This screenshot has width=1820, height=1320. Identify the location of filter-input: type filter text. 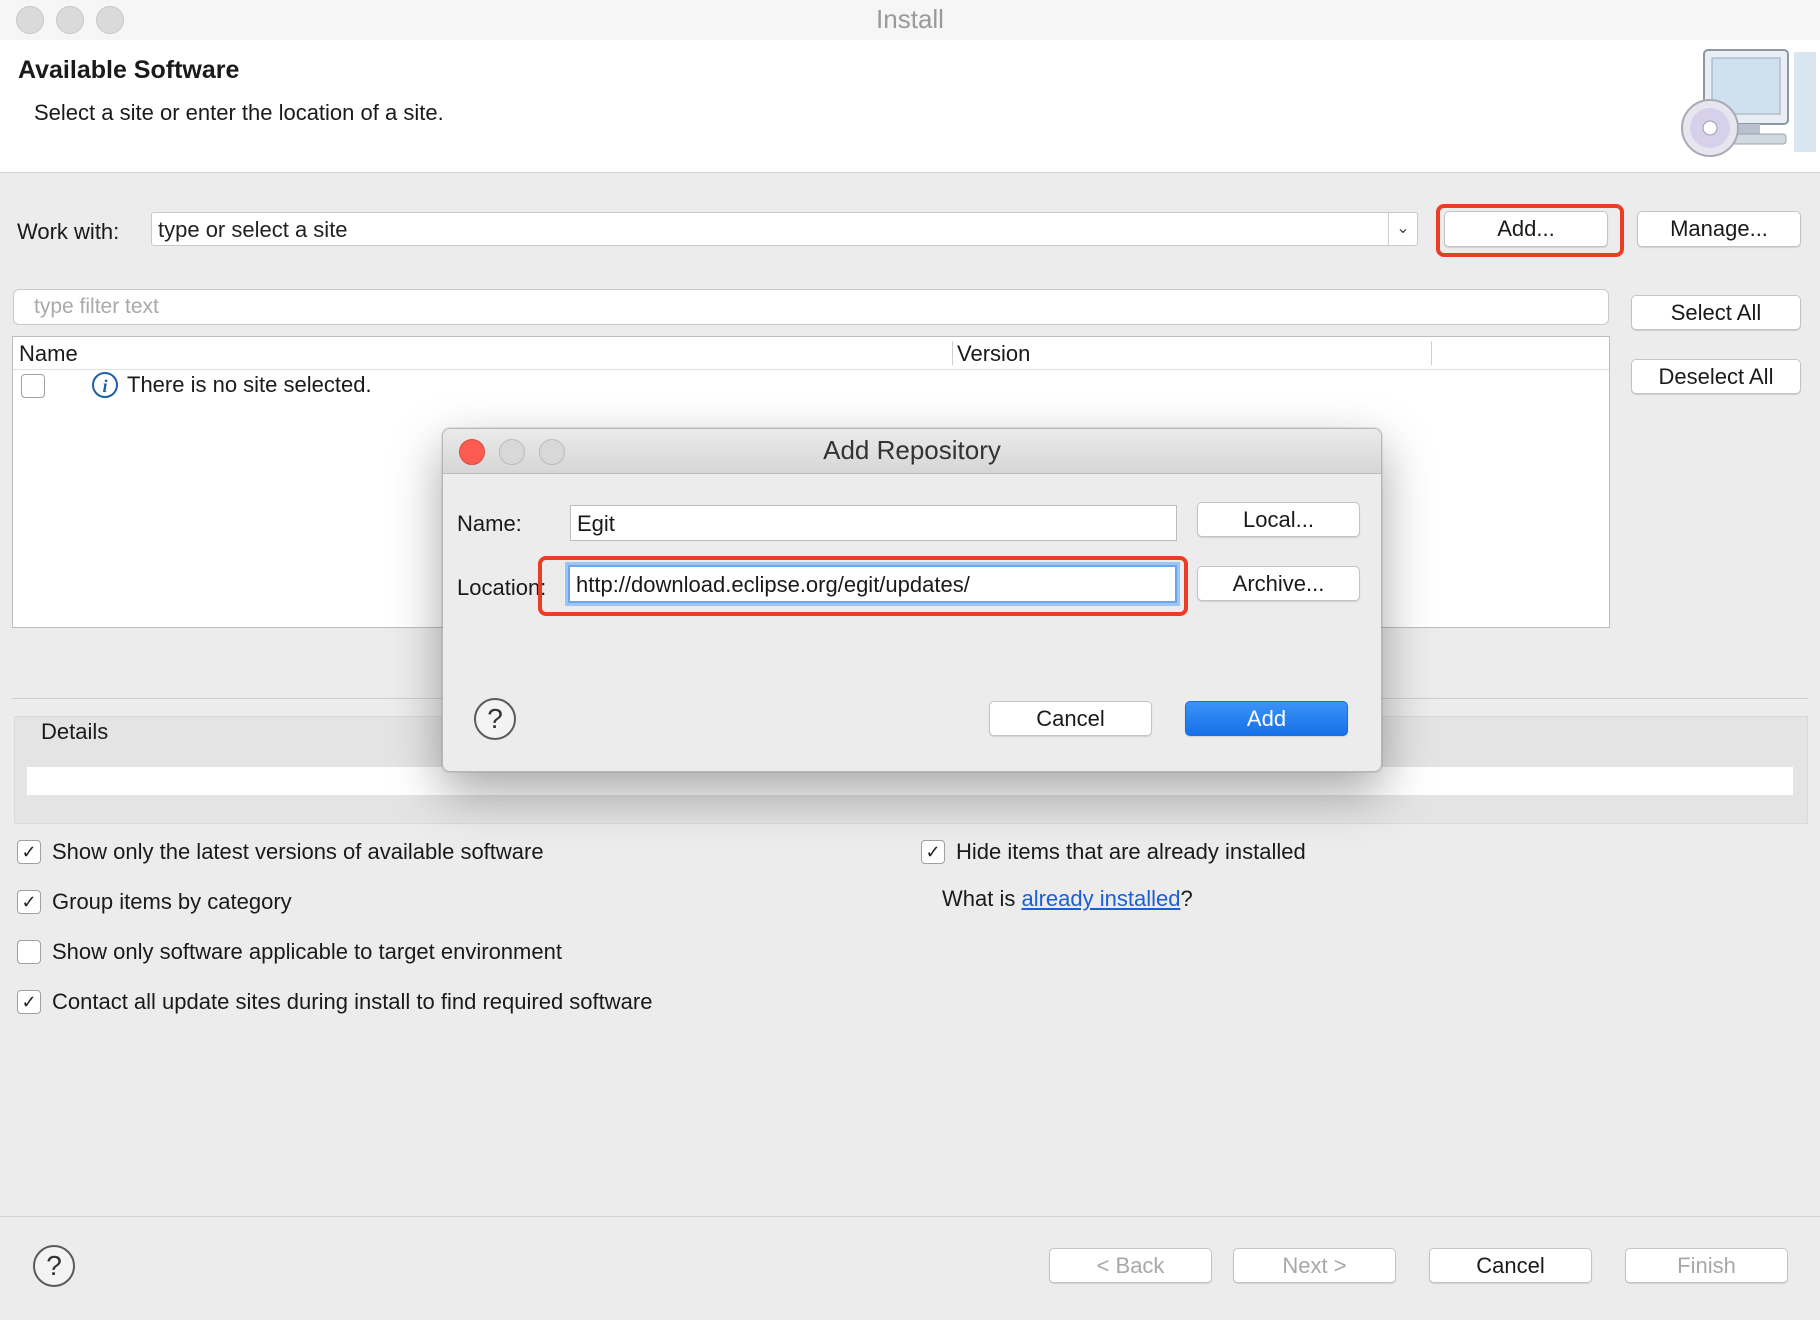
(811, 307).